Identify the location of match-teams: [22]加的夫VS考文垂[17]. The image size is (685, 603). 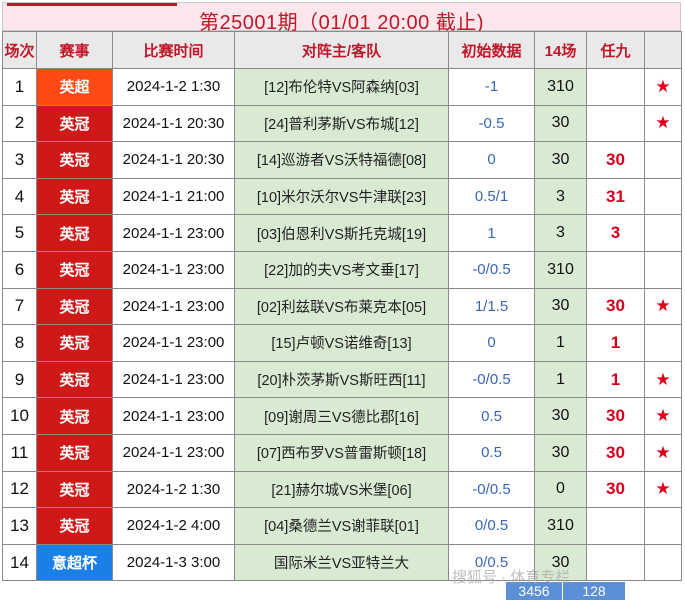
(341, 269).